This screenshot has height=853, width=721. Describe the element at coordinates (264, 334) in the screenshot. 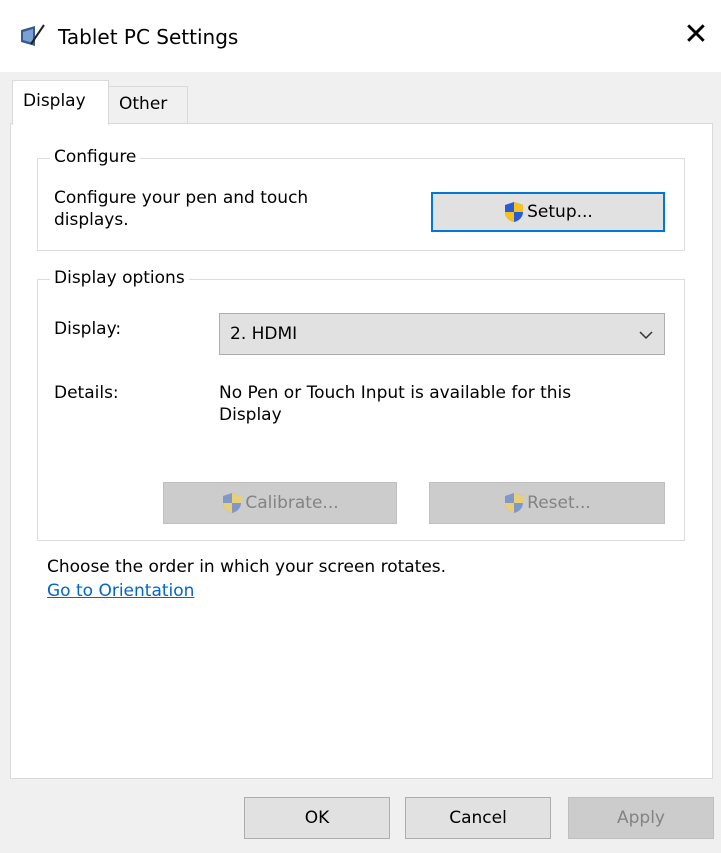

I see `display-select-value: 2. HDMI` at that location.